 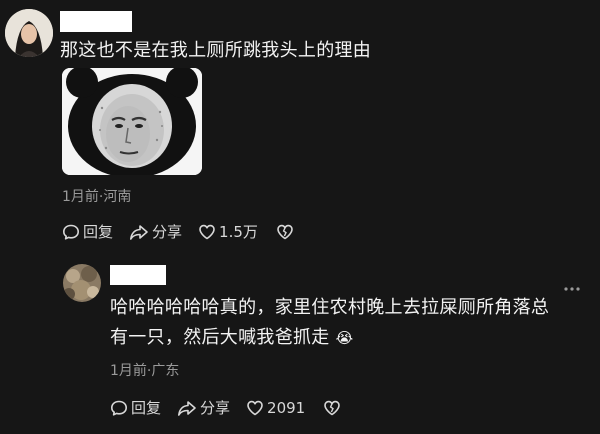 What do you see at coordinates (286, 407) in the screenshot?
I see `reply-like-count: 2091` at bounding box center [286, 407].